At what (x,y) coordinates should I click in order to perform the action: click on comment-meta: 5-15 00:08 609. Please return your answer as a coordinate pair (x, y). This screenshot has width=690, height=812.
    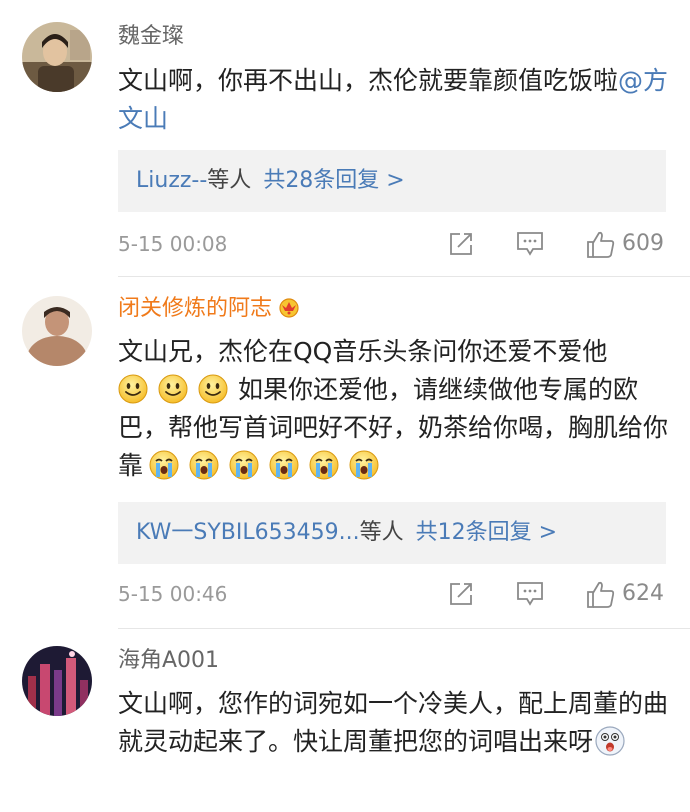
    Looking at the image, I should click on (393, 244).